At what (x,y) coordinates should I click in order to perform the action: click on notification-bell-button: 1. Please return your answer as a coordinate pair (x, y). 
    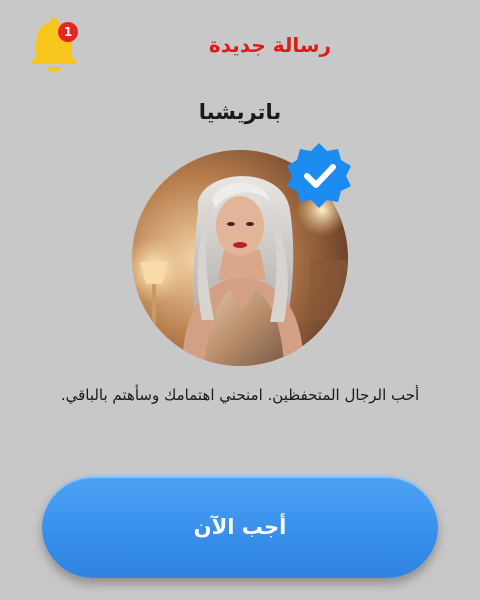
    Looking at the image, I should click on (54, 48).